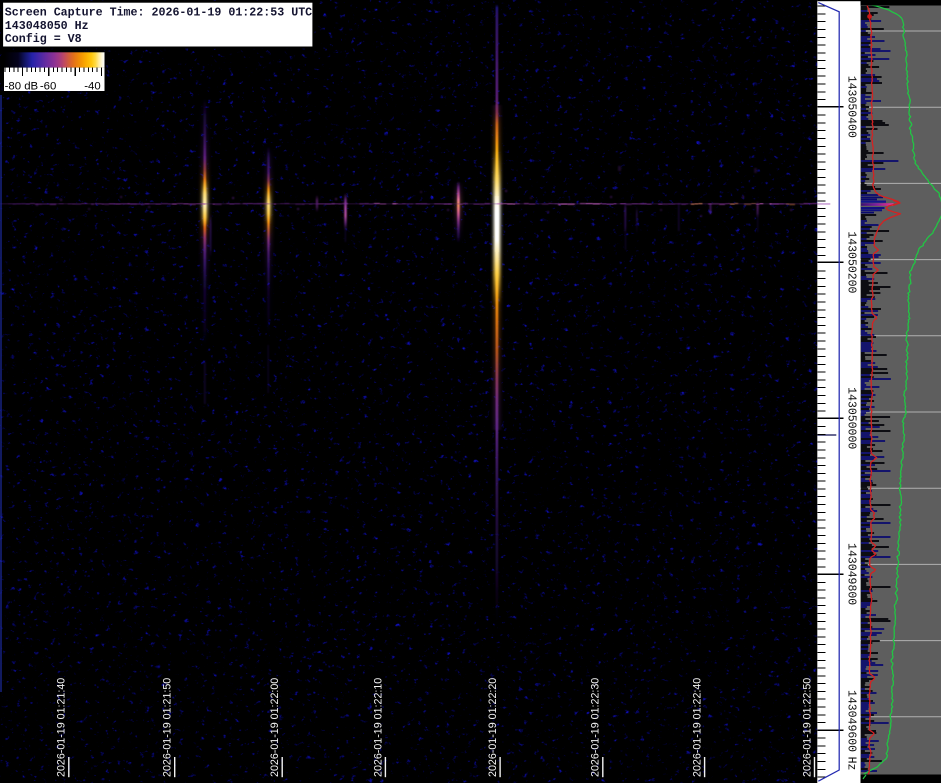 The width and height of the screenshot is (941, 783). What do you see at coordinates (851, 721) in the screenshot?
I see `svg-text: 143049600` at bounding box center [851, 721].